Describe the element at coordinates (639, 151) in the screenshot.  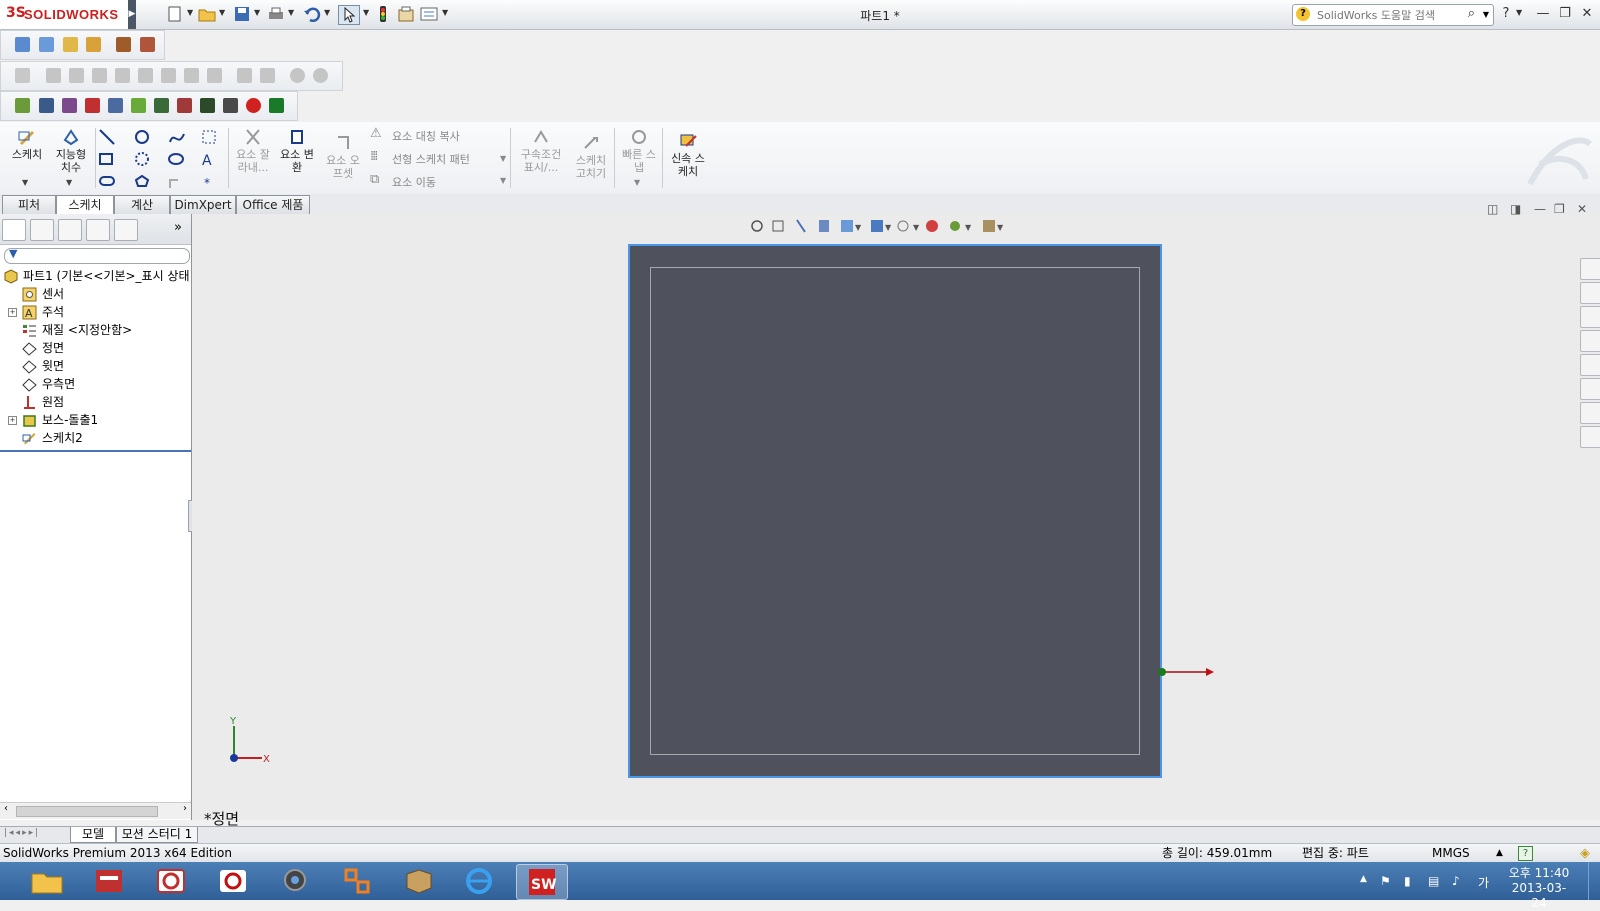
I see `quick-snaps-button: 빠른 스 냅` at that location.